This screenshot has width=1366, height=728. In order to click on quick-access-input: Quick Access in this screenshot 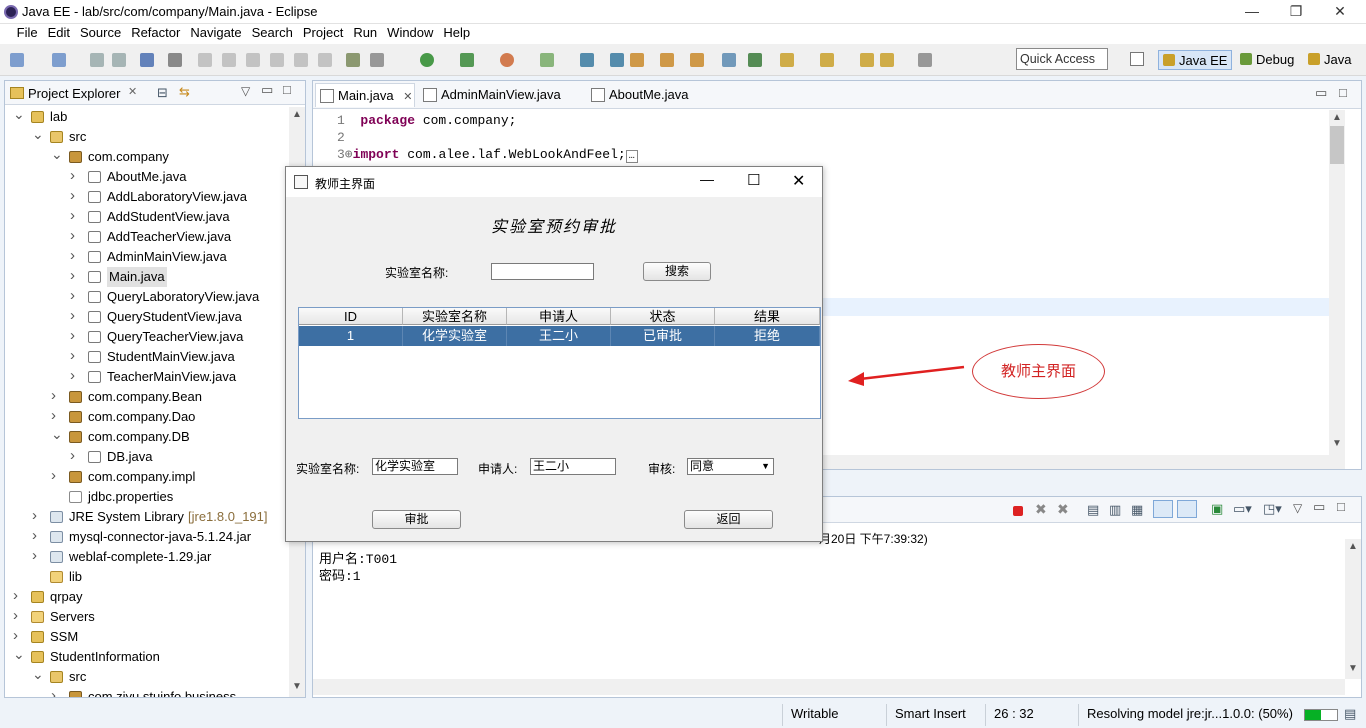, I will do `click(1062, 59)`.